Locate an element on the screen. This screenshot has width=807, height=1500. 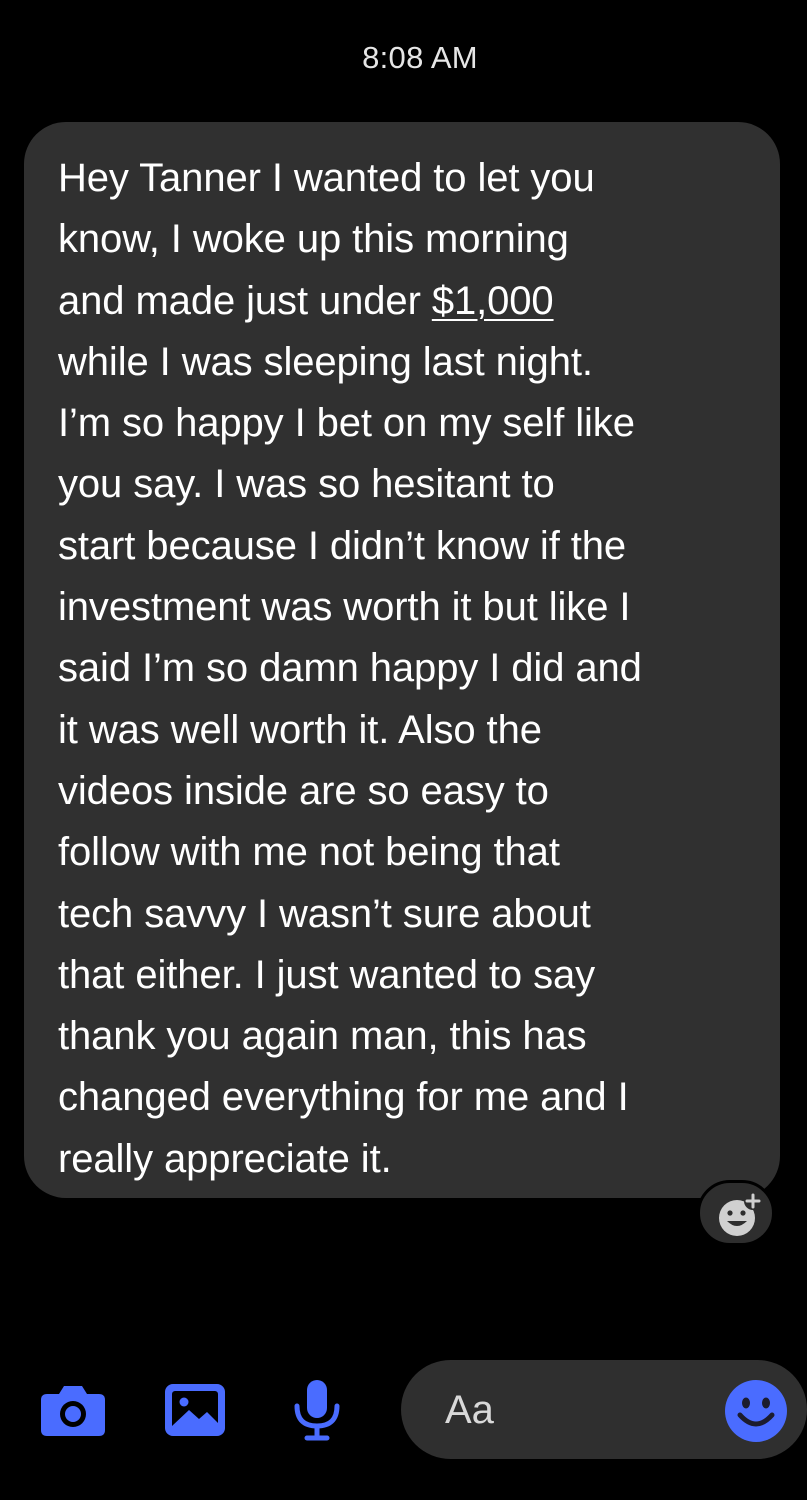
photo-gallery-icon is located at coordinates (195, 1410).